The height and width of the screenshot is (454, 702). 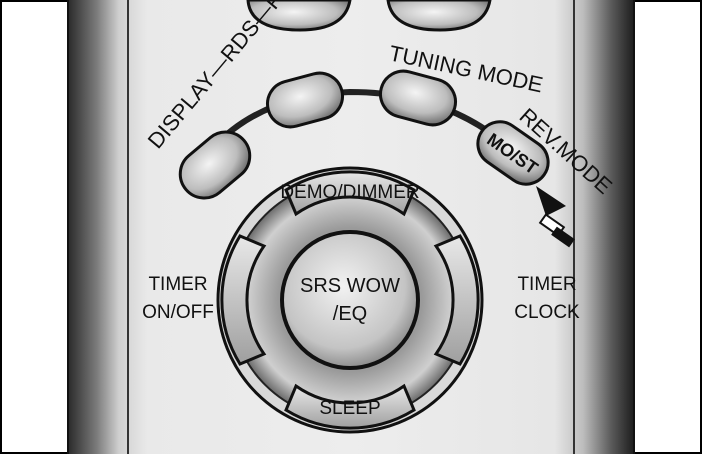 I want to click on srs-wow-eq-button, so click(x=350, y=300).